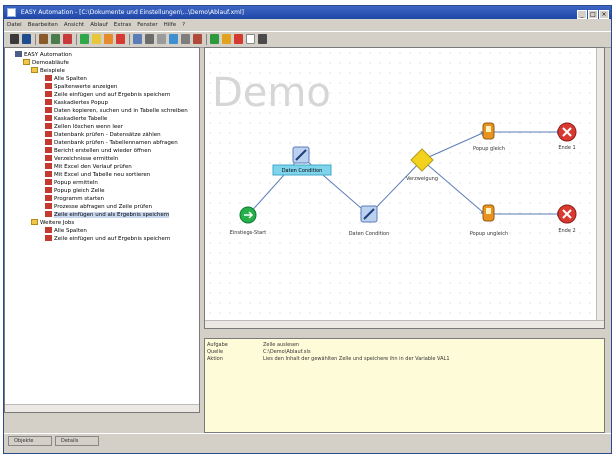 This screenshot has height=457, width=615. I want to click on report-icon, so click(197, 39).